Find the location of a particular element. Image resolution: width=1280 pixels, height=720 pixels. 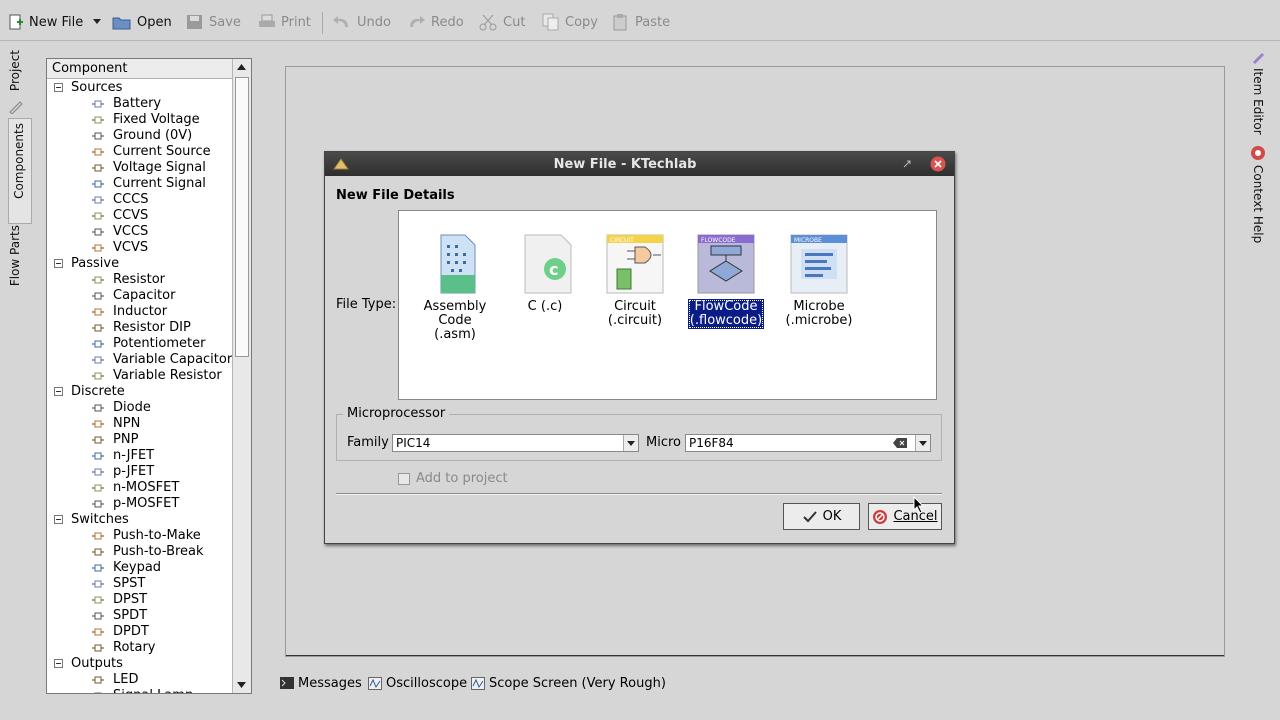

tree-category: Outputs is located at coordinates (140, 664).